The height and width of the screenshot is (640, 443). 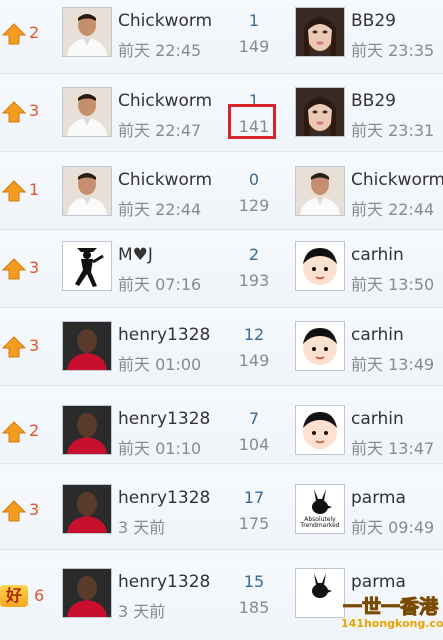 I want to click on thread-row: 2 Chickworm 前天 22:45 1 149 BB29 前天 23:35, so click(x=221, y=37).